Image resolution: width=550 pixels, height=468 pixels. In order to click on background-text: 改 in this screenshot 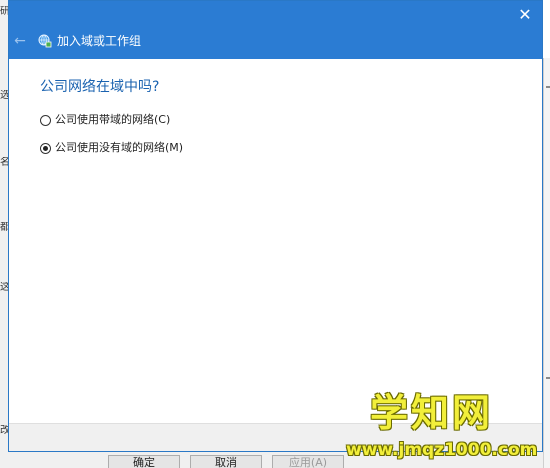, I will do `click(4, 430)`.